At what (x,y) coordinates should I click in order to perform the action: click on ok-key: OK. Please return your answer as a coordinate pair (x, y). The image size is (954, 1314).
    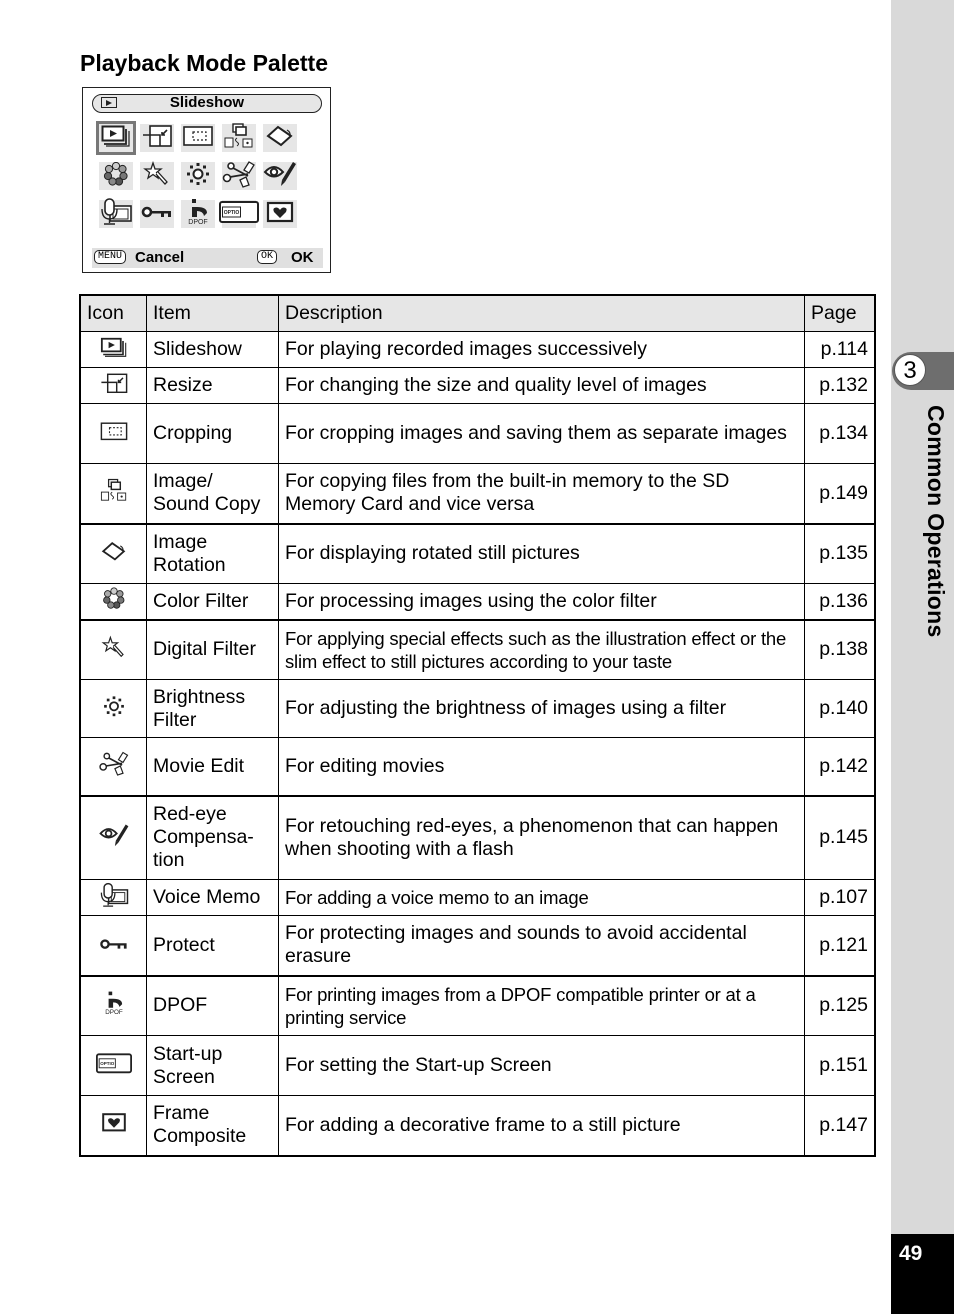
    Looking at the image, I should click on (267, 257).